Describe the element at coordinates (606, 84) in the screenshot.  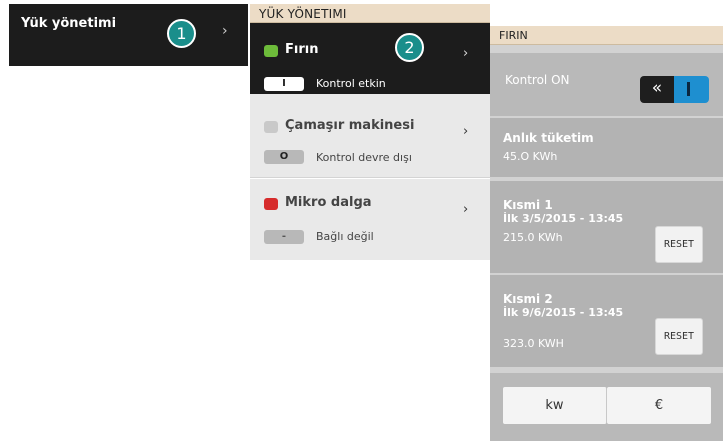
I see `control-section: Kontrol ON «` at that location.